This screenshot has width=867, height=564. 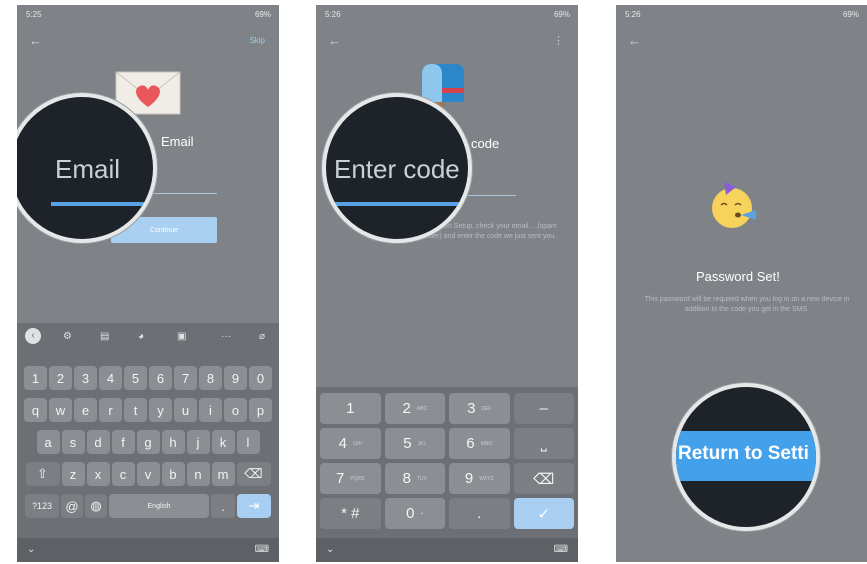 I want to click on more-icon: ···, so click(x=226, y=336).